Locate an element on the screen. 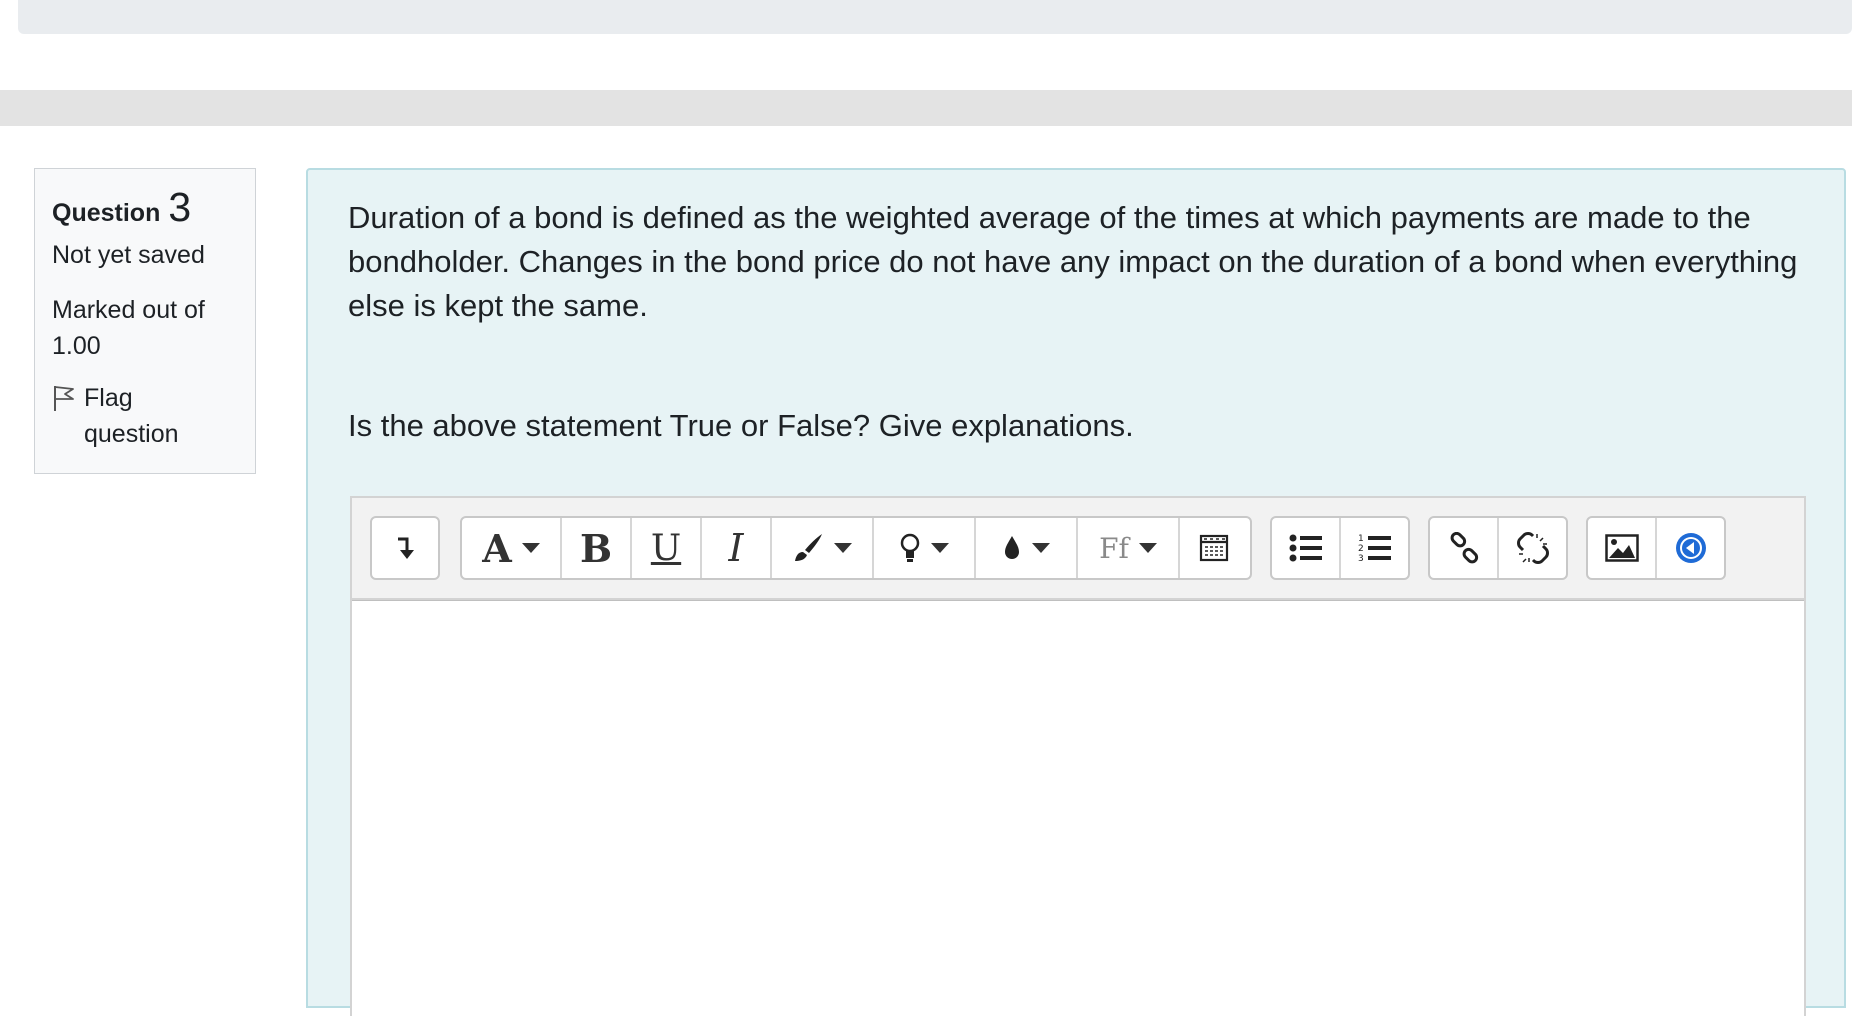 This screenshot has width=1852, height=1019. bold-button: B is located at coordinates (597, 548).